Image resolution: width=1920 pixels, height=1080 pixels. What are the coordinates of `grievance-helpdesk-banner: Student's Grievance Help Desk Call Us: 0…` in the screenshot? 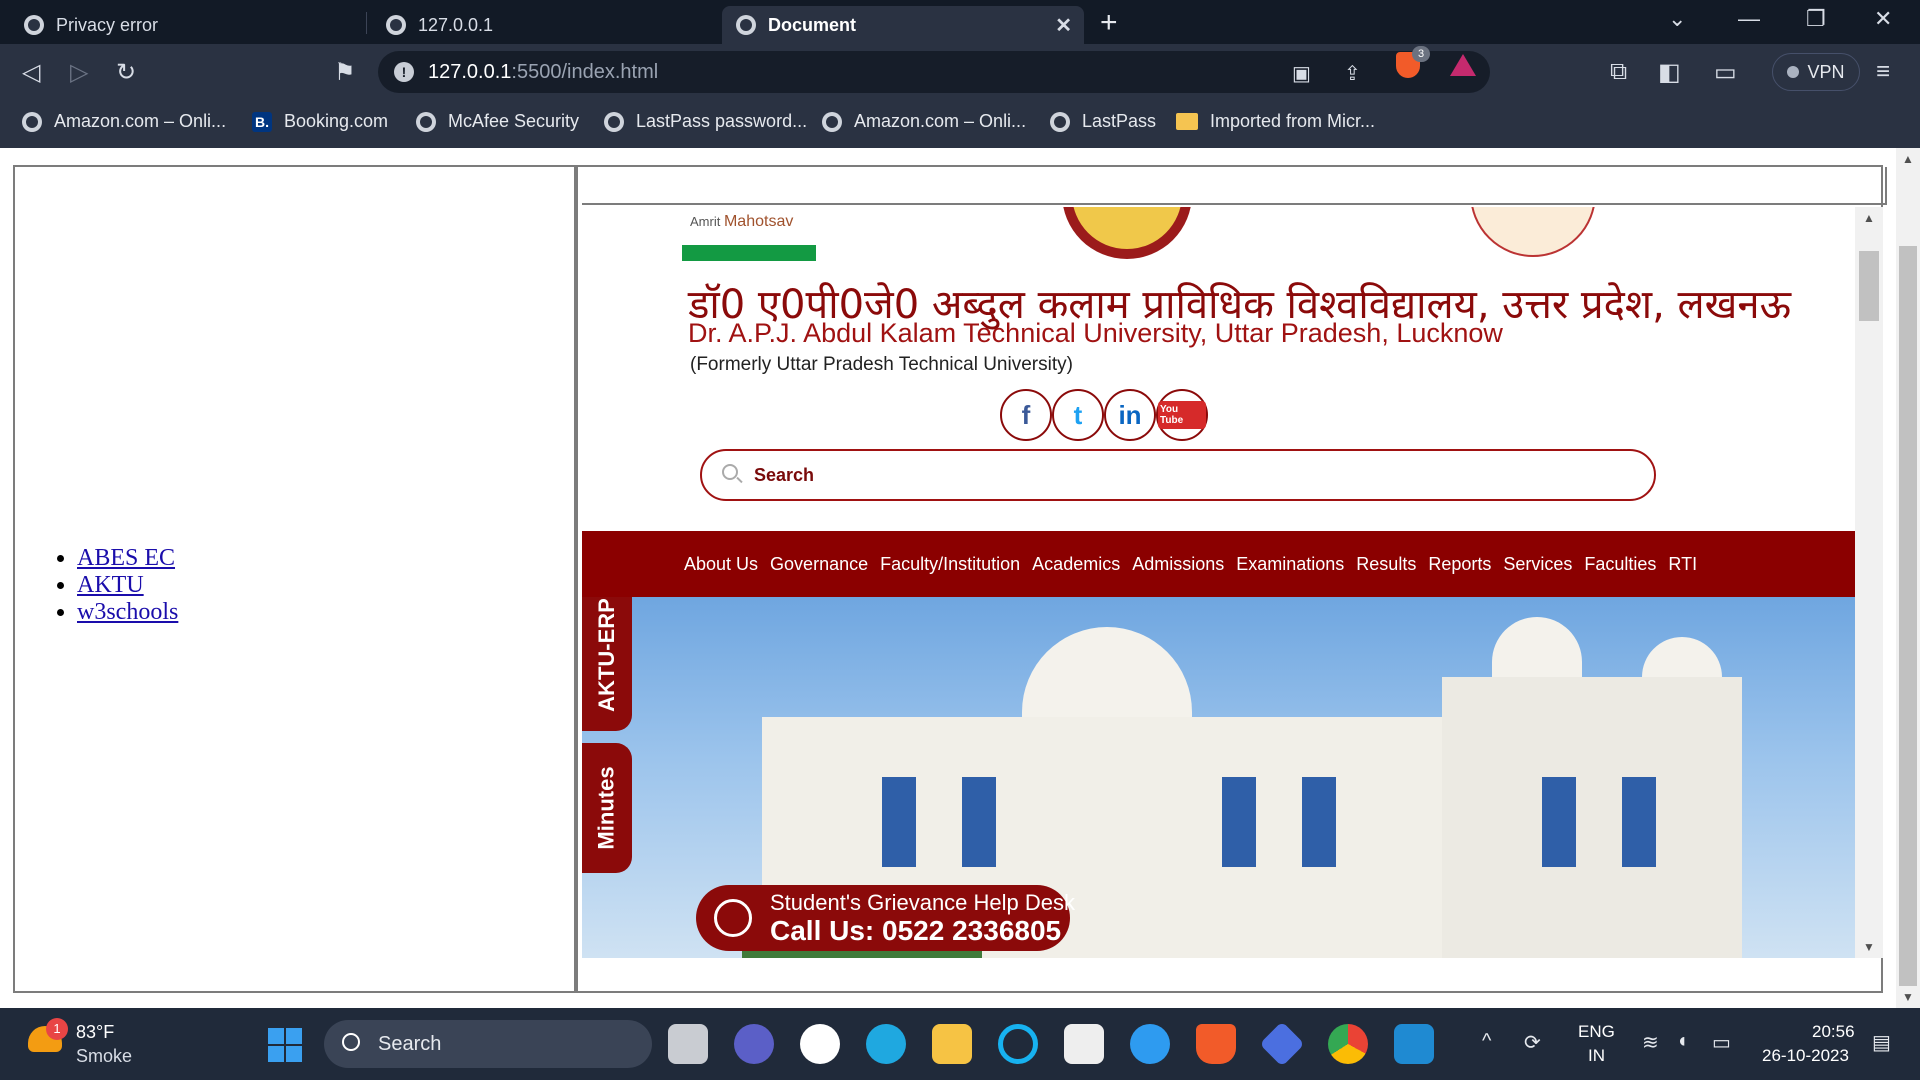 It's located at (885, 918).